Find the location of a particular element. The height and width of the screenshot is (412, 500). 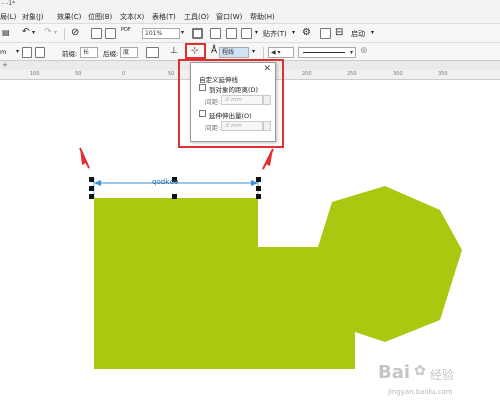

add-icon: ⊕ is located at coordinates (364, 51).